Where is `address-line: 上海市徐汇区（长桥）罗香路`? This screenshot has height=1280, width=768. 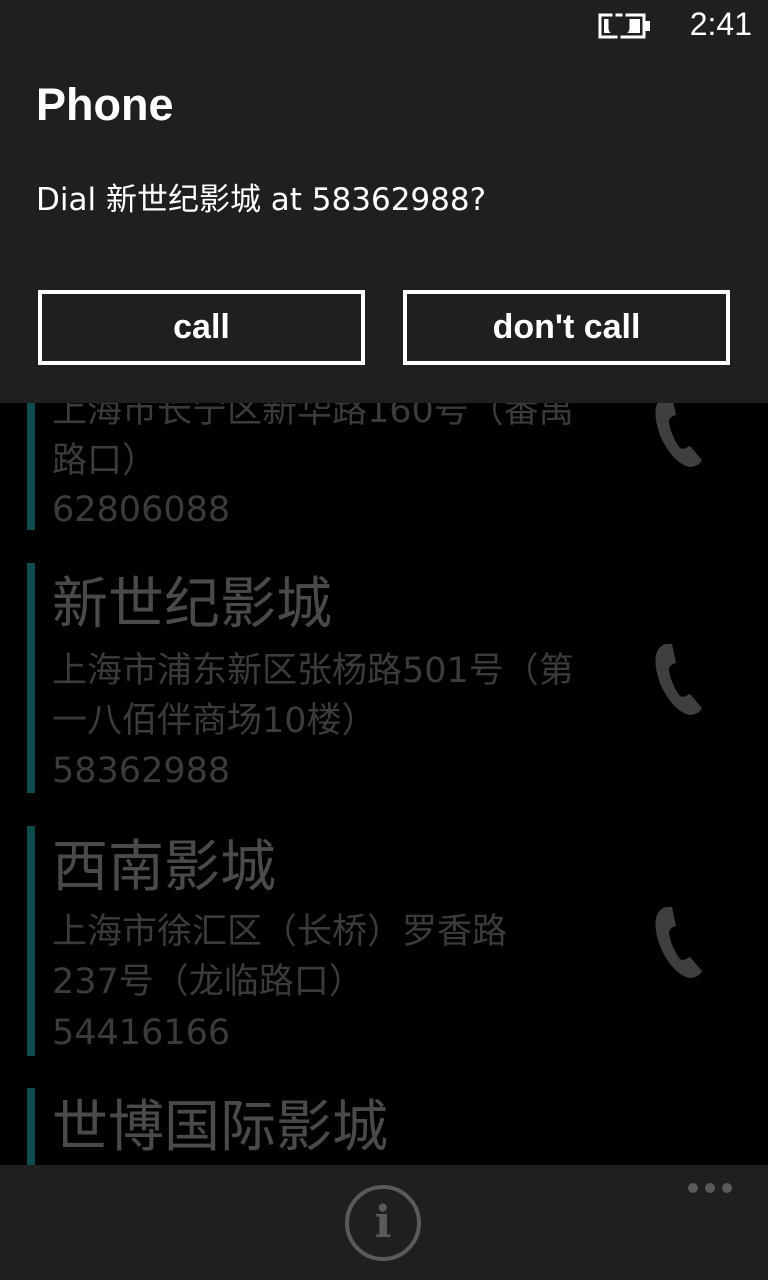 address-line: 上海市徐汇区（长桥）罗香路 is located at coordinates (280, 932).